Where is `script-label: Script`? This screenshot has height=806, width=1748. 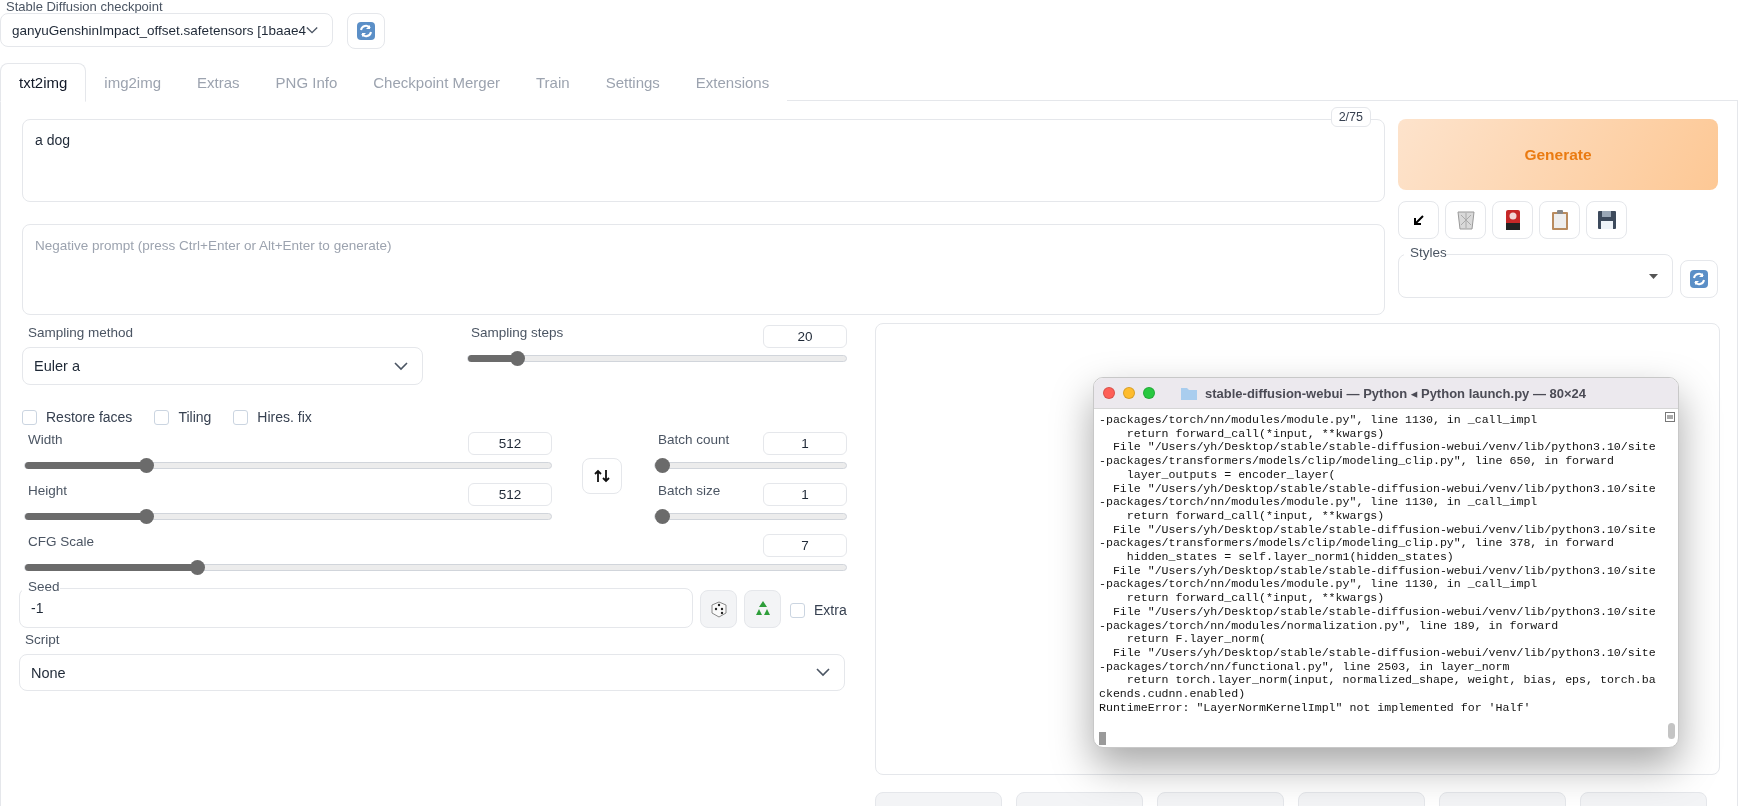 script-label: Script is located at coordinates (42, 640).